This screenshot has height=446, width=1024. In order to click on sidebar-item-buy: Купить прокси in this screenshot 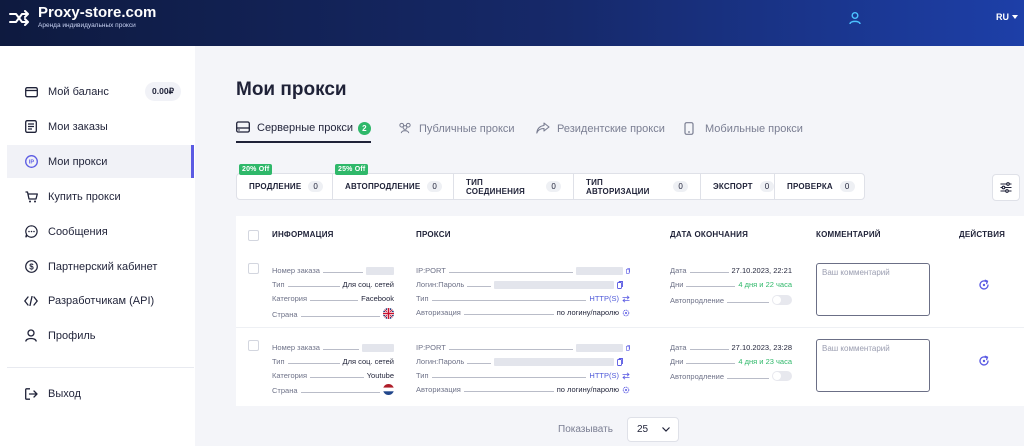, I will do `click(100, 196)`.